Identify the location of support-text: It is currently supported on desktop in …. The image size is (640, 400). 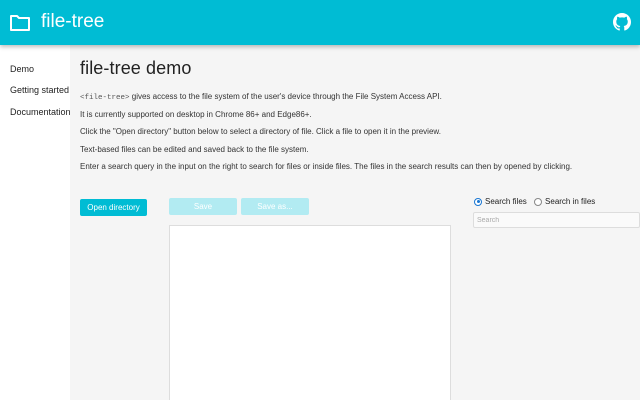
(196, 114).